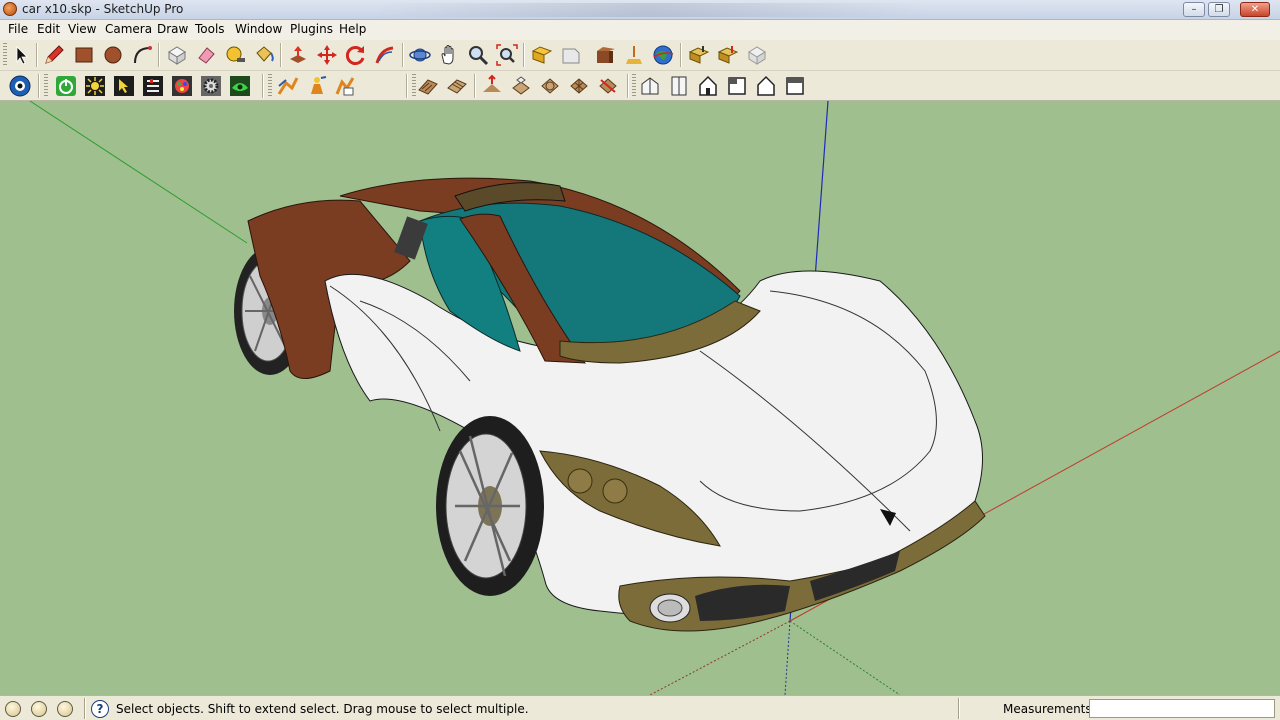 The image size is (1280, 720). Describe the element at coordinates (571, 55) in the screenshot. I see `share-model-icon` at that location.